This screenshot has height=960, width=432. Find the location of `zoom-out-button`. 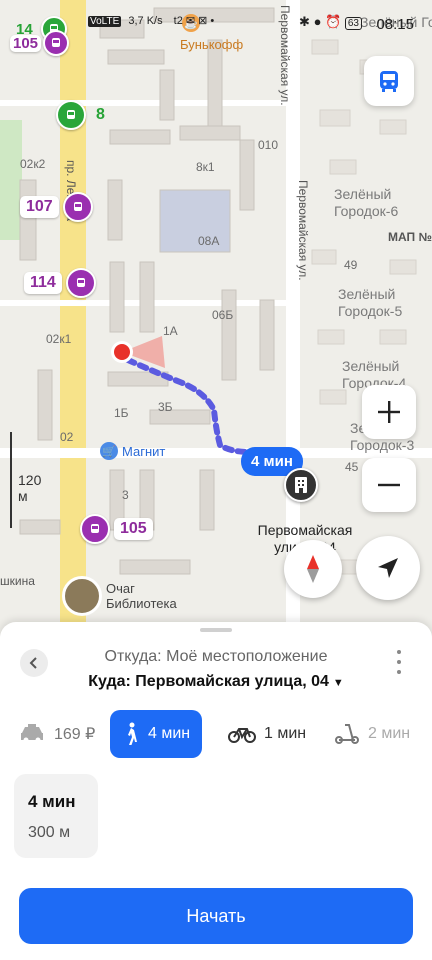

zoom-out-button is located at coordinates (389, 485).